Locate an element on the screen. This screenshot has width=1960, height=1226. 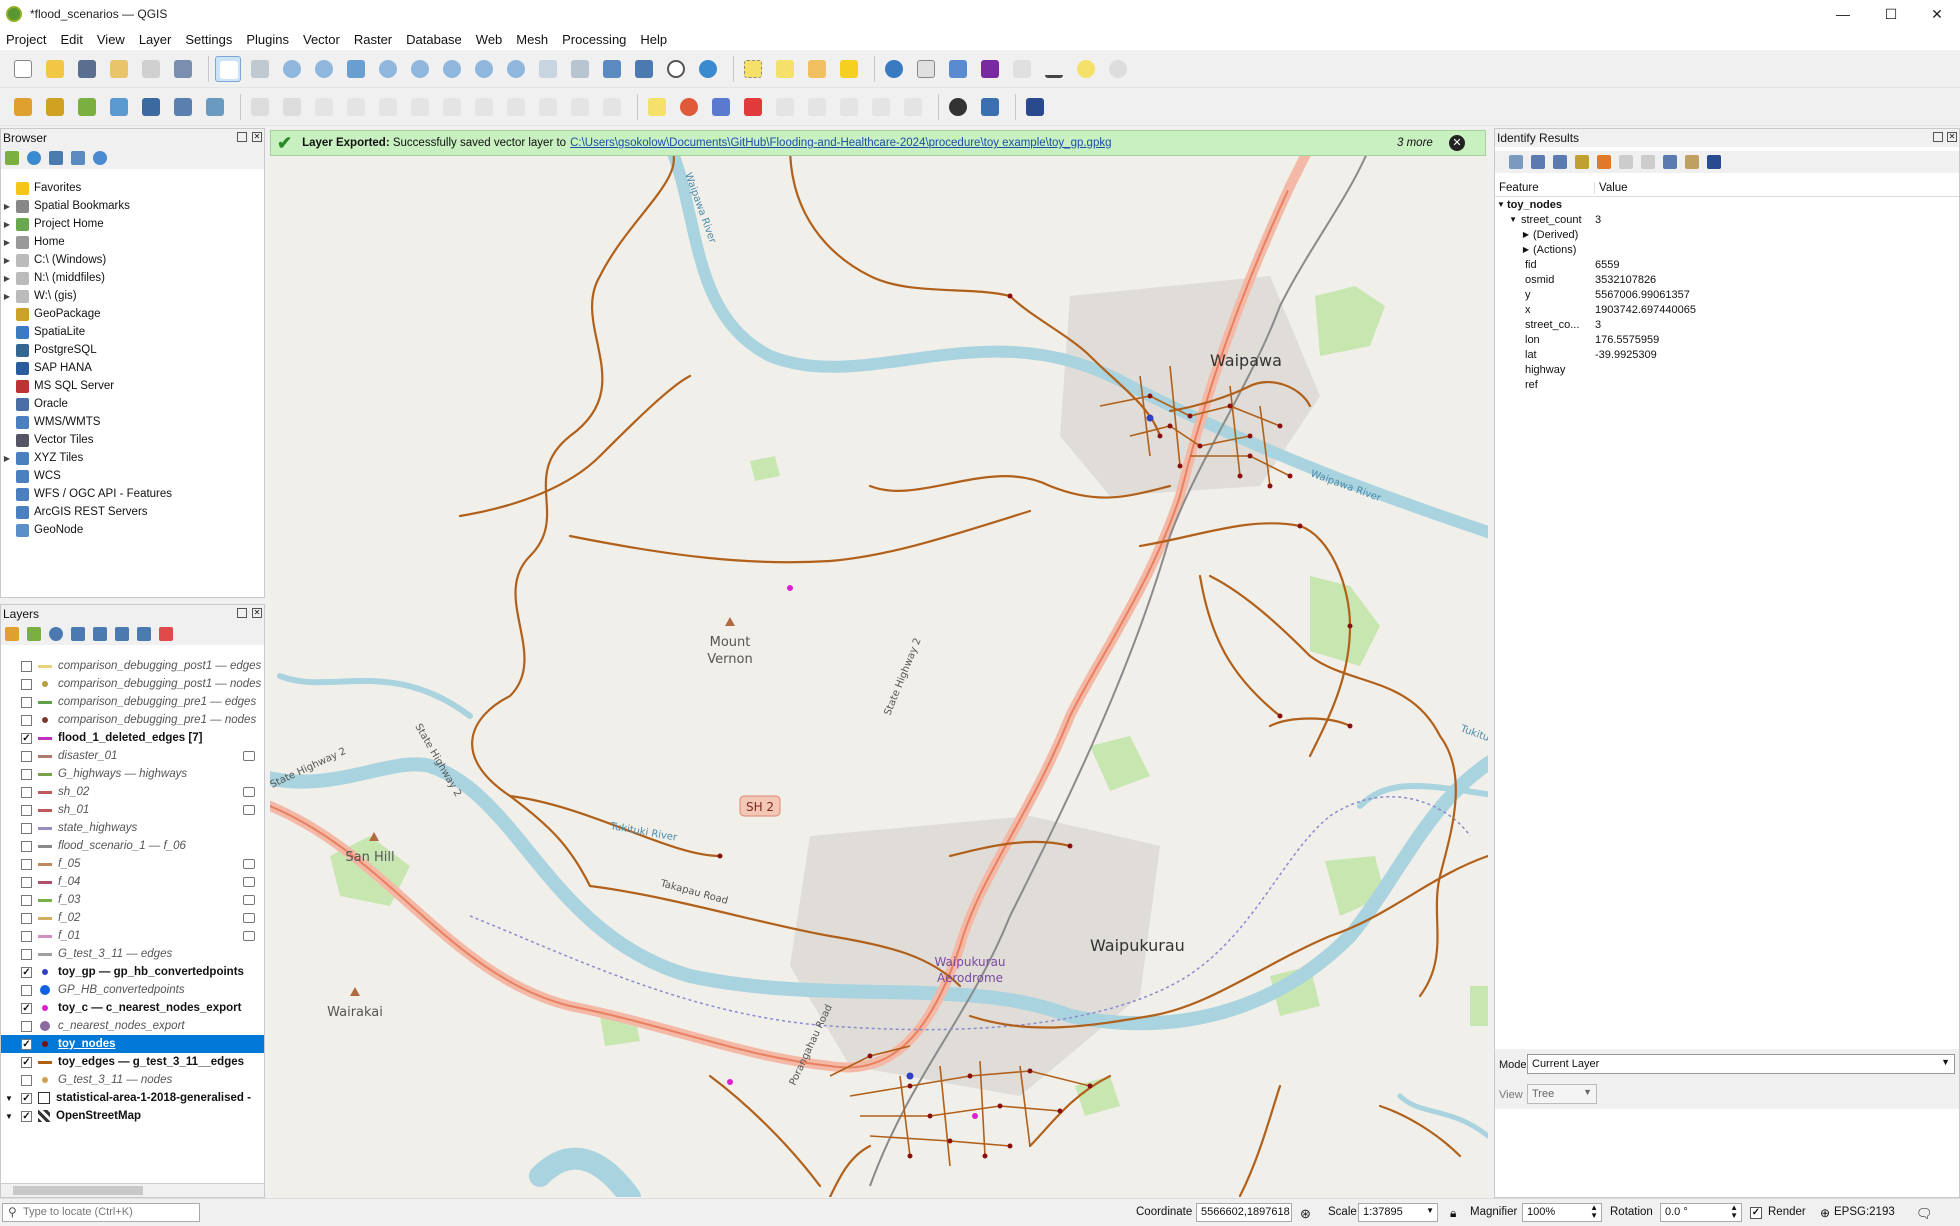
add-raster-icon is located at coordinates (183, 107).